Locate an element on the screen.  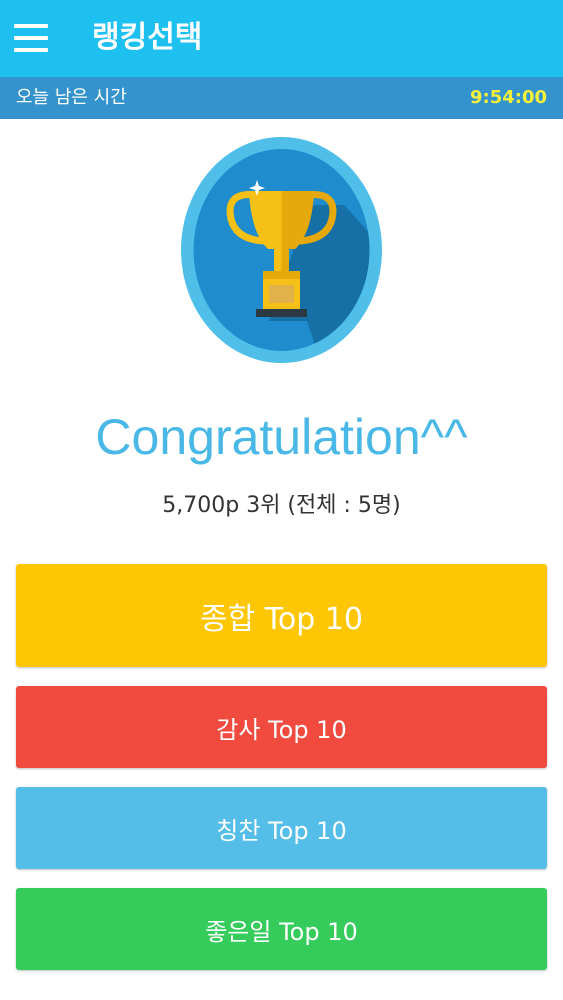
thanks-top10-button: 감사 Top 10 is located at coordinates (281, 727).